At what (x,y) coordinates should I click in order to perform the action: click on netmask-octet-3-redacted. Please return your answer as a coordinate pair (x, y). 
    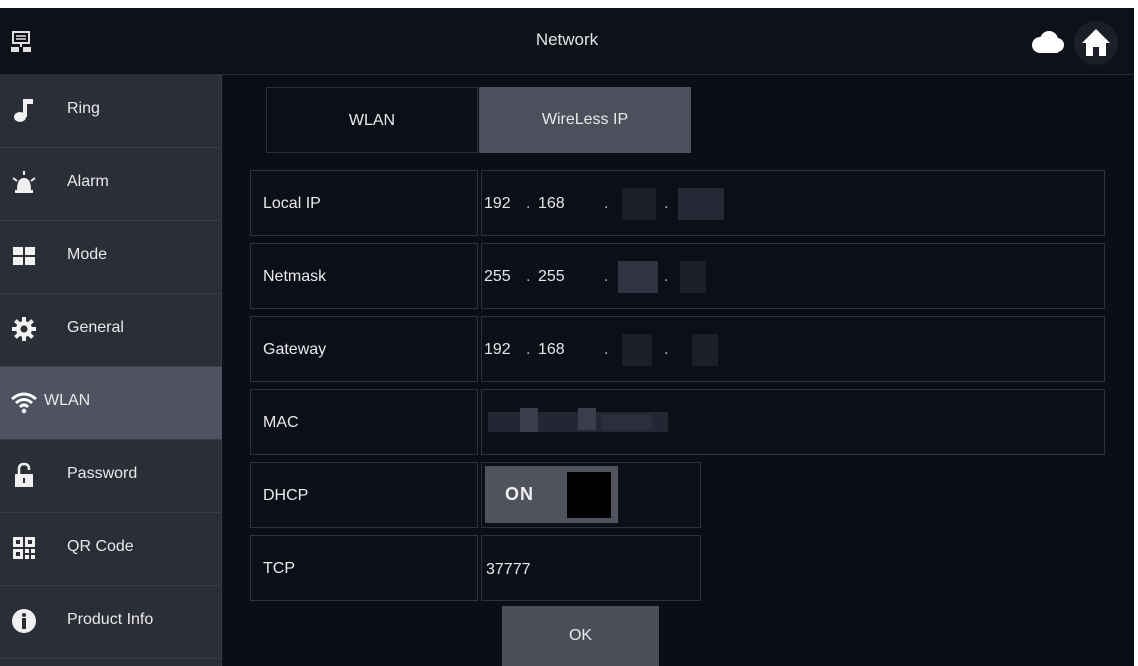
    Looking at the image, I should click on (638, 277).